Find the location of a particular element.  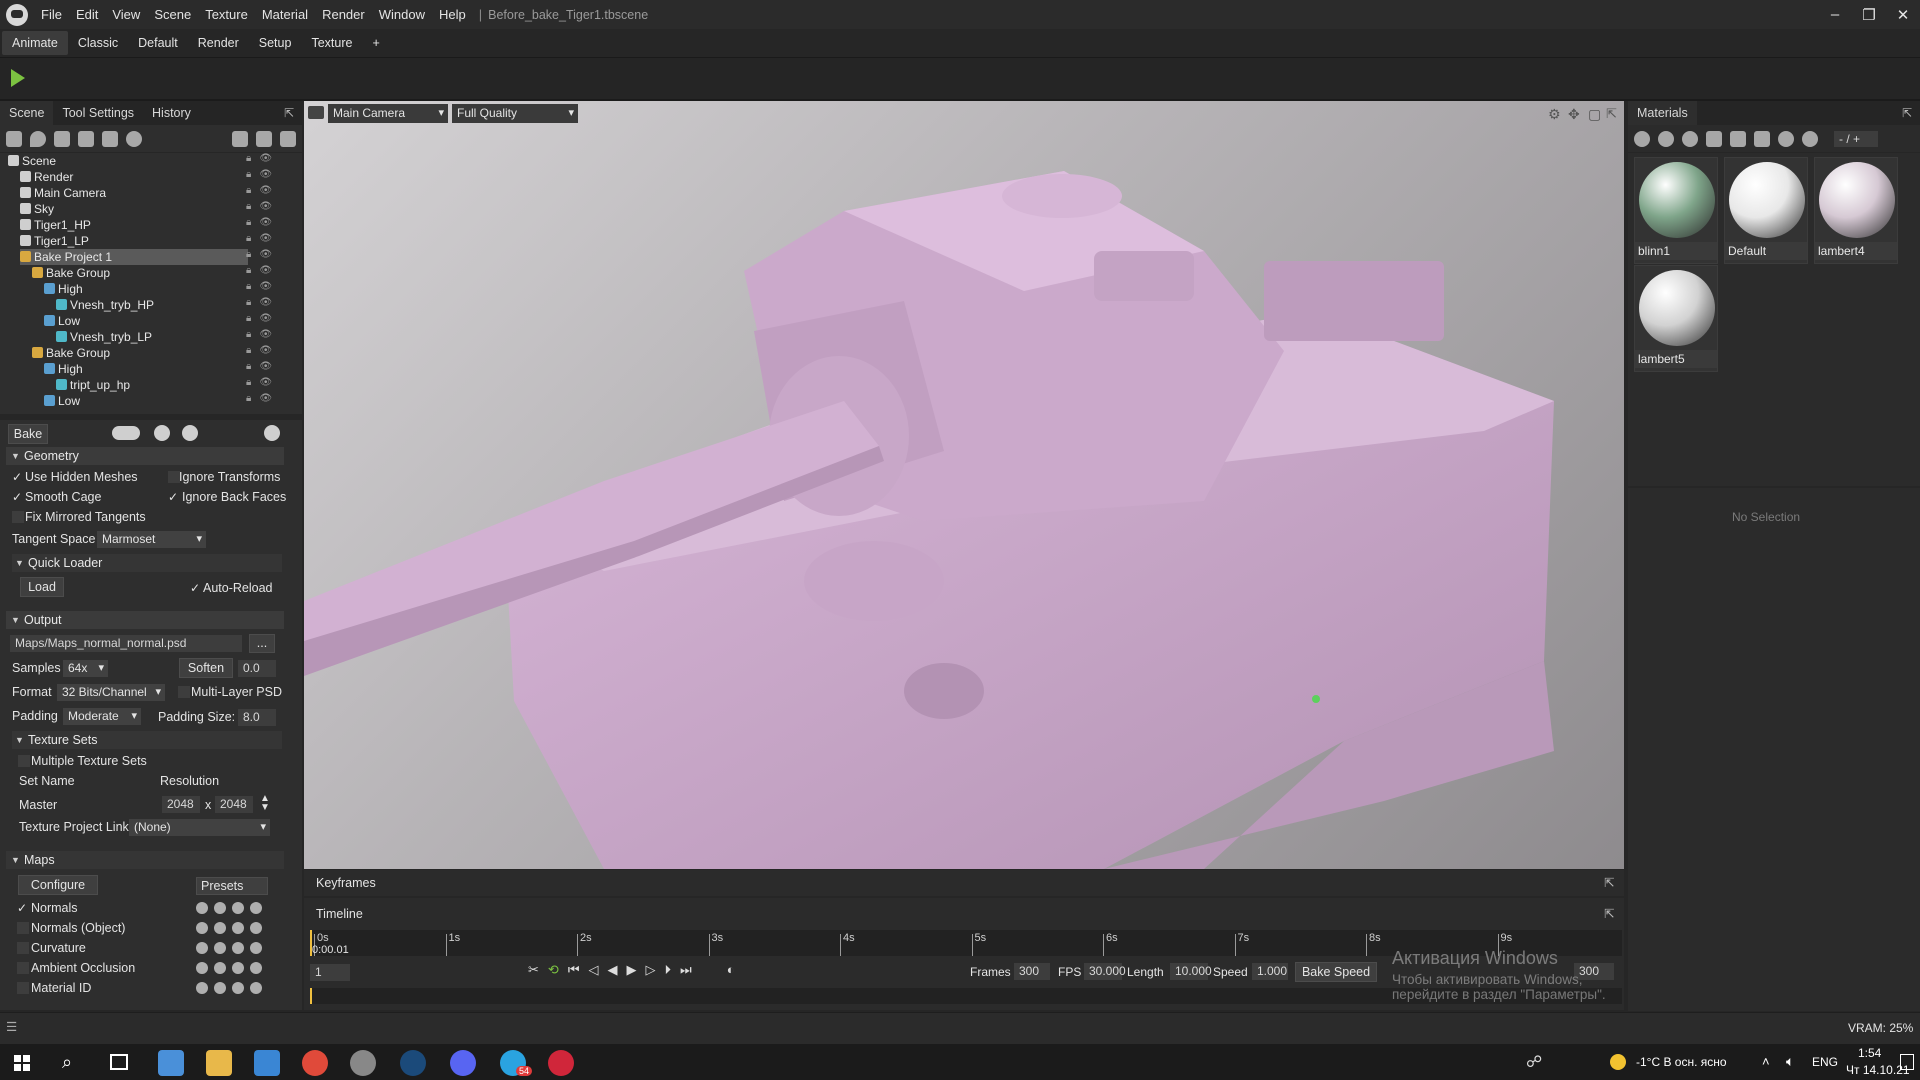

add-shadow-catcher-icon is located at coordinates (134, 138).